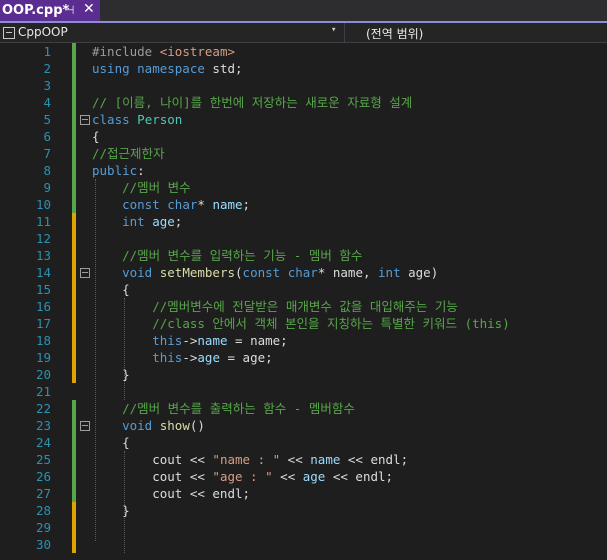  Describe the element at coordinates (303, 459) in the screenshot. I see `code-line: 25 cout << "name : " << name << endl;` at that location.